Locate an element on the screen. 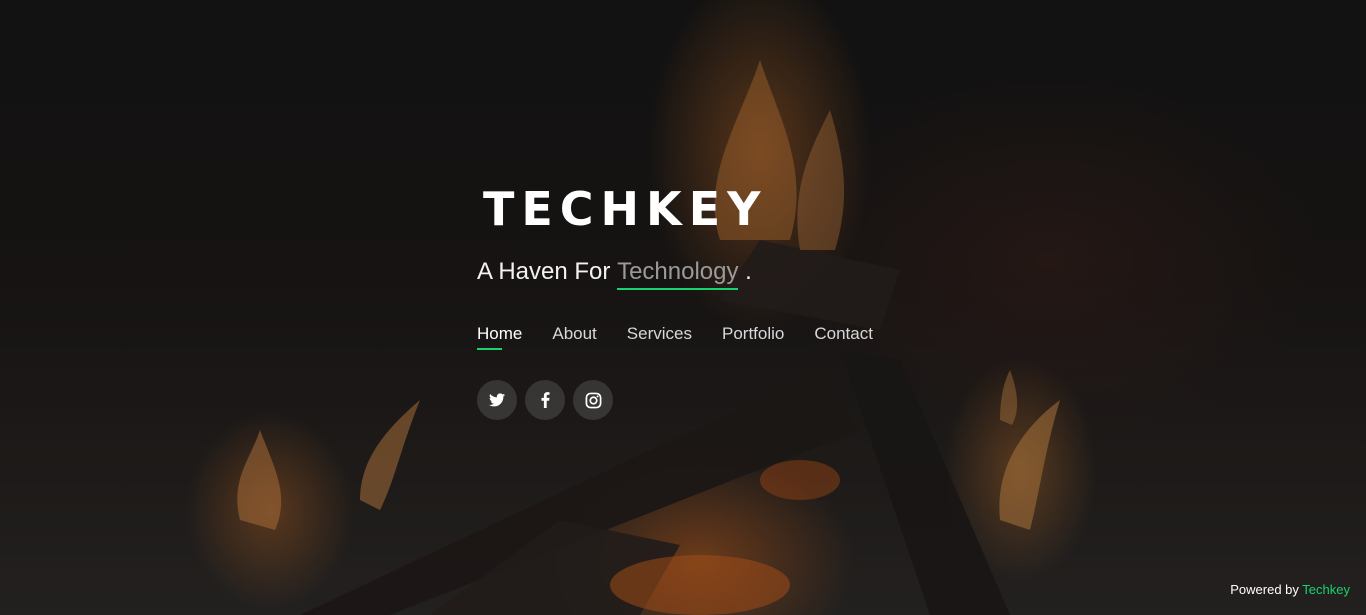  facebook-icon is located at coordinates (545, 400).